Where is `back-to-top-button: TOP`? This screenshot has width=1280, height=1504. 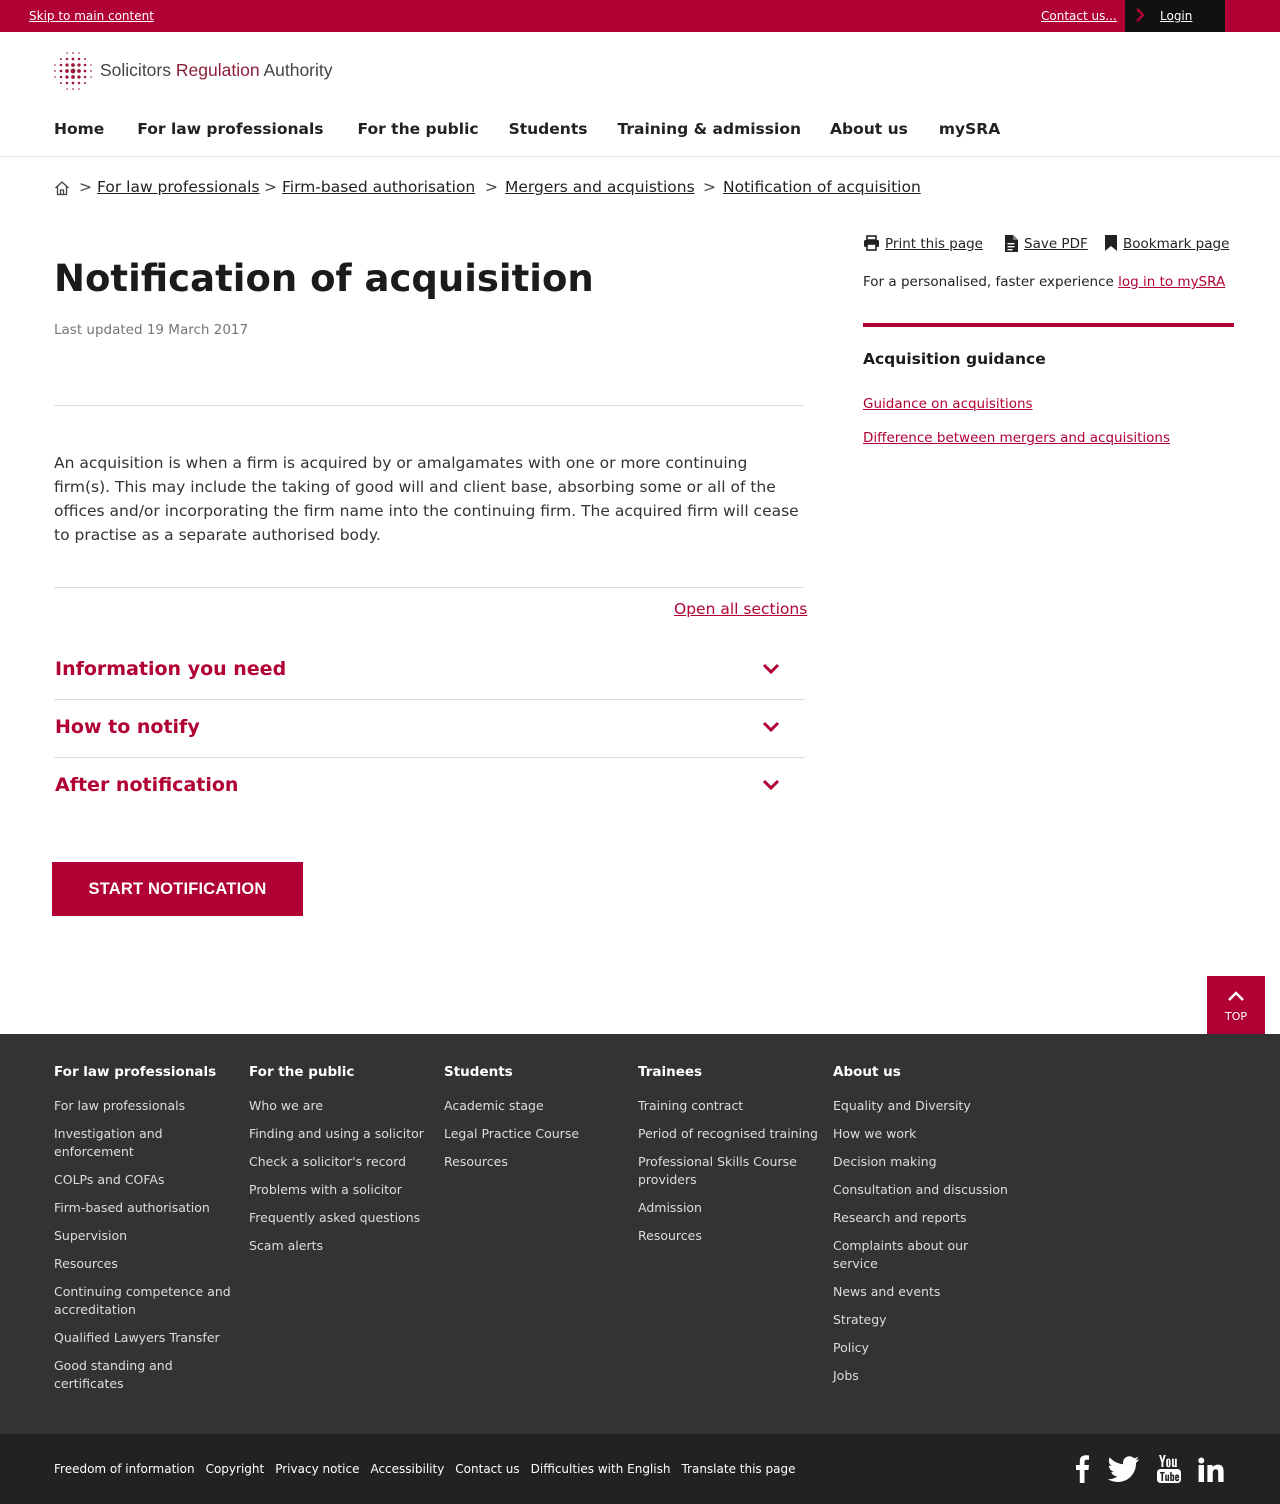 back-to-top-button: TOP is located at coordinates (1236, 1005).